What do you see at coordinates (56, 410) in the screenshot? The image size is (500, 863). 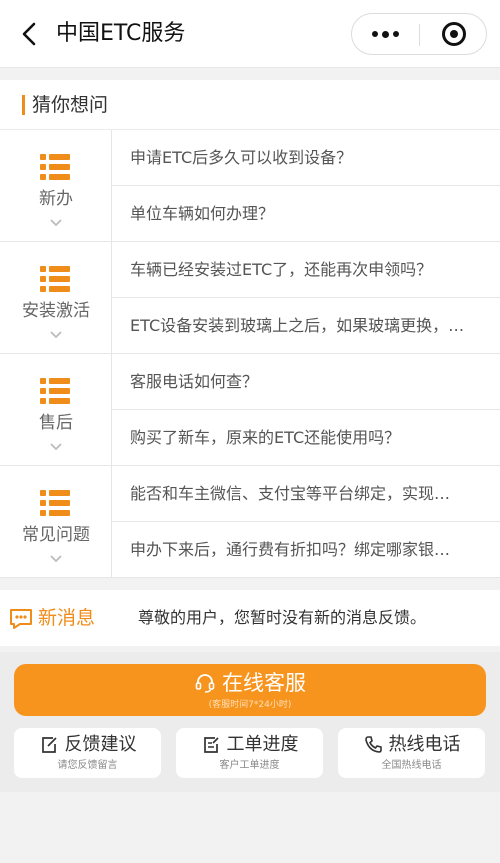 I see `category-tab: 售后` at bounding box center [56, 410].